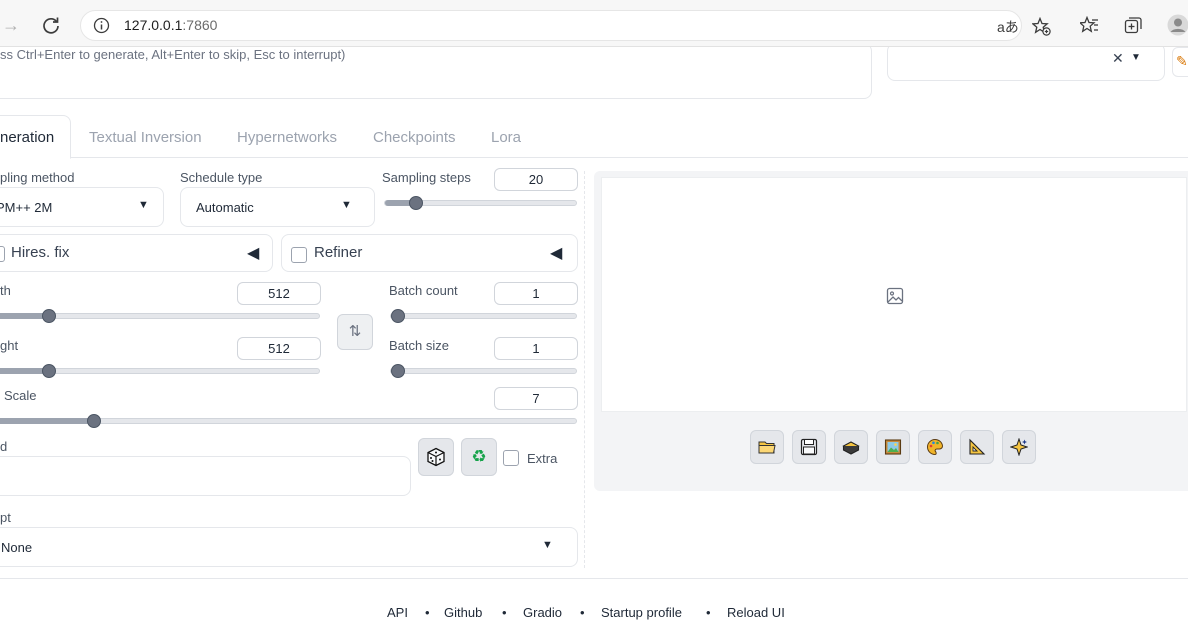  I want to click on footer-link-startup-profile: Startup profile, so click(641, 612).